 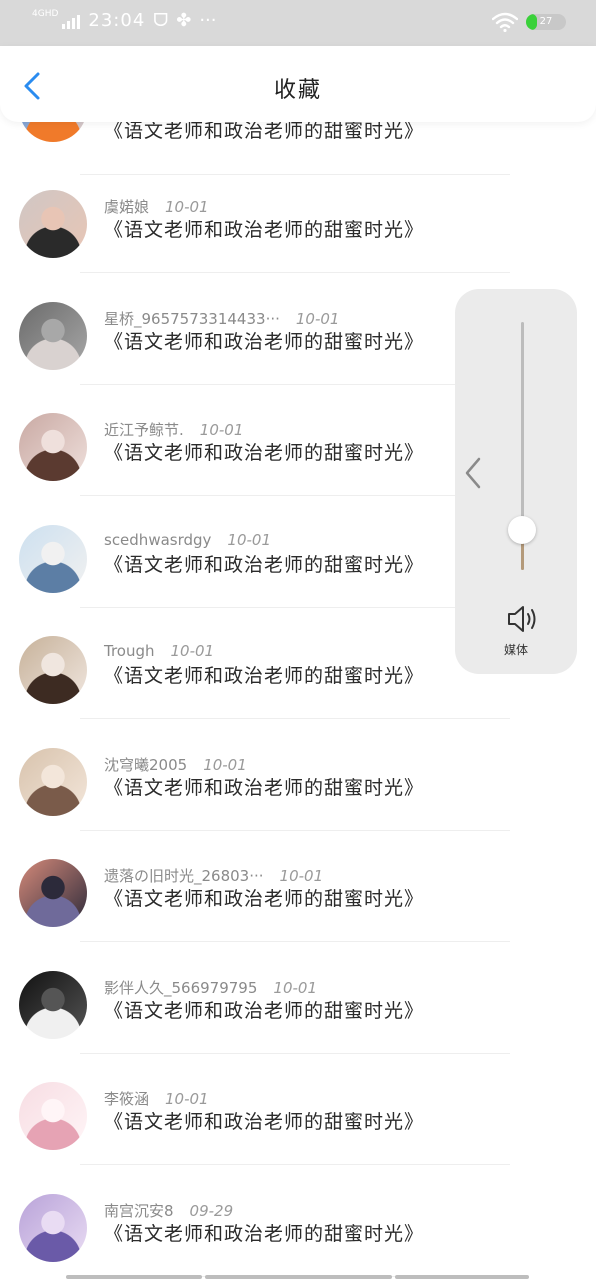 I want to click on item-meta: 星桥_9657573314433··· 10-01, so click(x=221, y=318).